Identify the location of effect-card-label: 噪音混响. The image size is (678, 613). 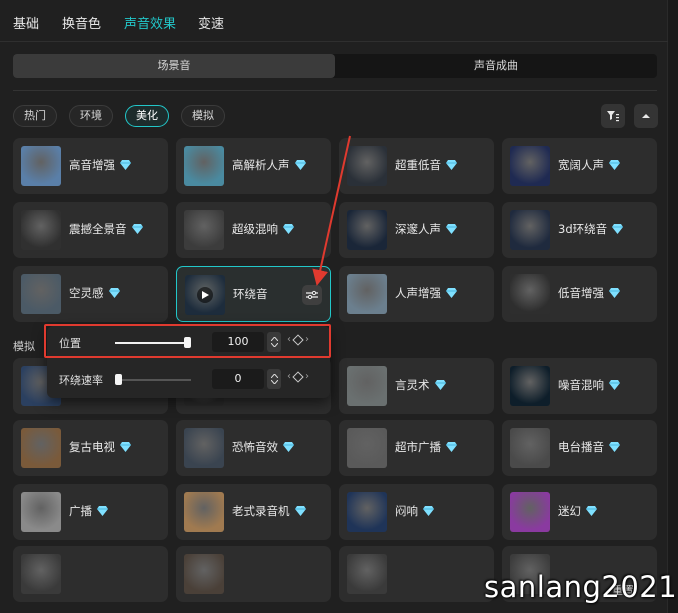
(589, 385).